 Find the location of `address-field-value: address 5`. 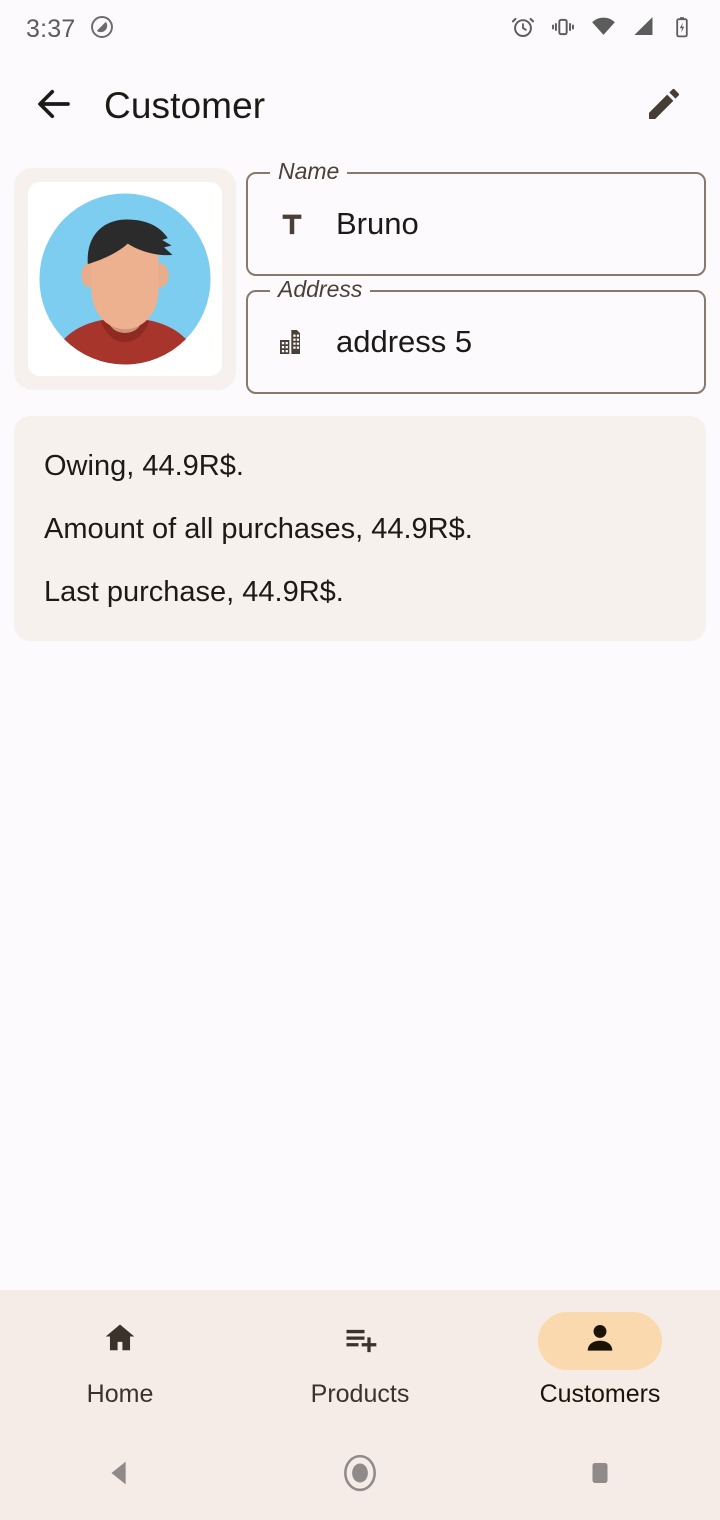

address-field-value: address 5 is located at coordinates (404, 341).